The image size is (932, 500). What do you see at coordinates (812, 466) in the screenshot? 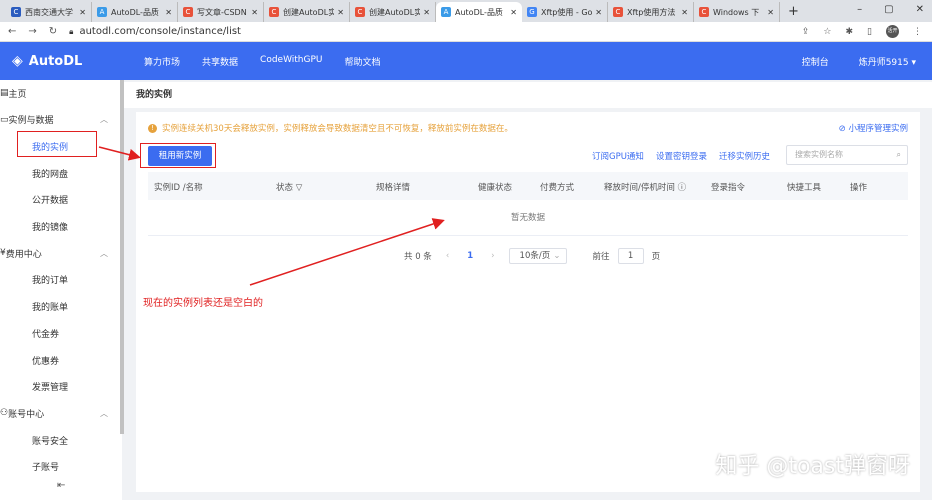
I see `watermark: 知乎 @toast弹窗呀` at bounding box center [812, 466].